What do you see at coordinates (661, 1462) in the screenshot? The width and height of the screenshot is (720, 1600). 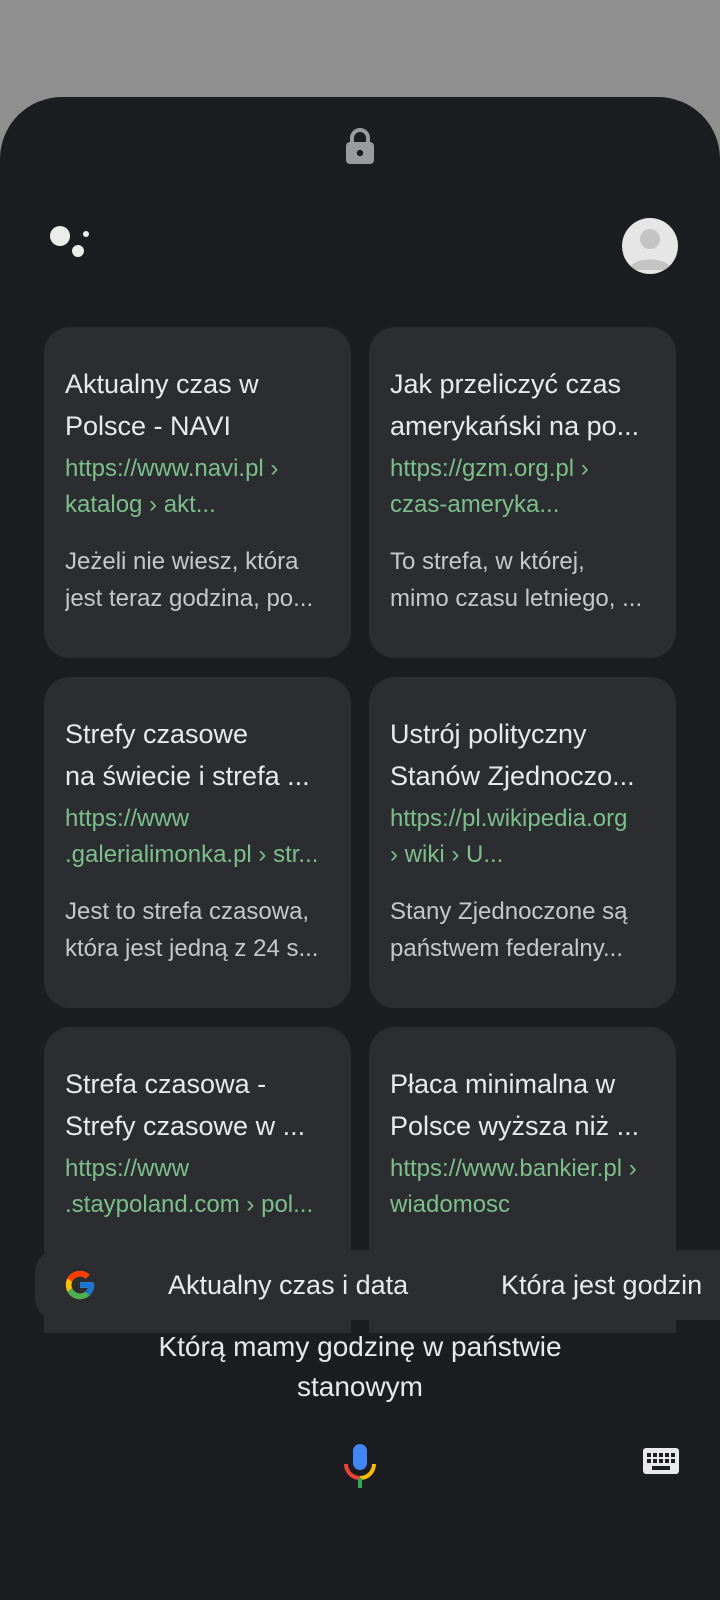 I see `keyboard-icon` at bounding box center [661, 1462].